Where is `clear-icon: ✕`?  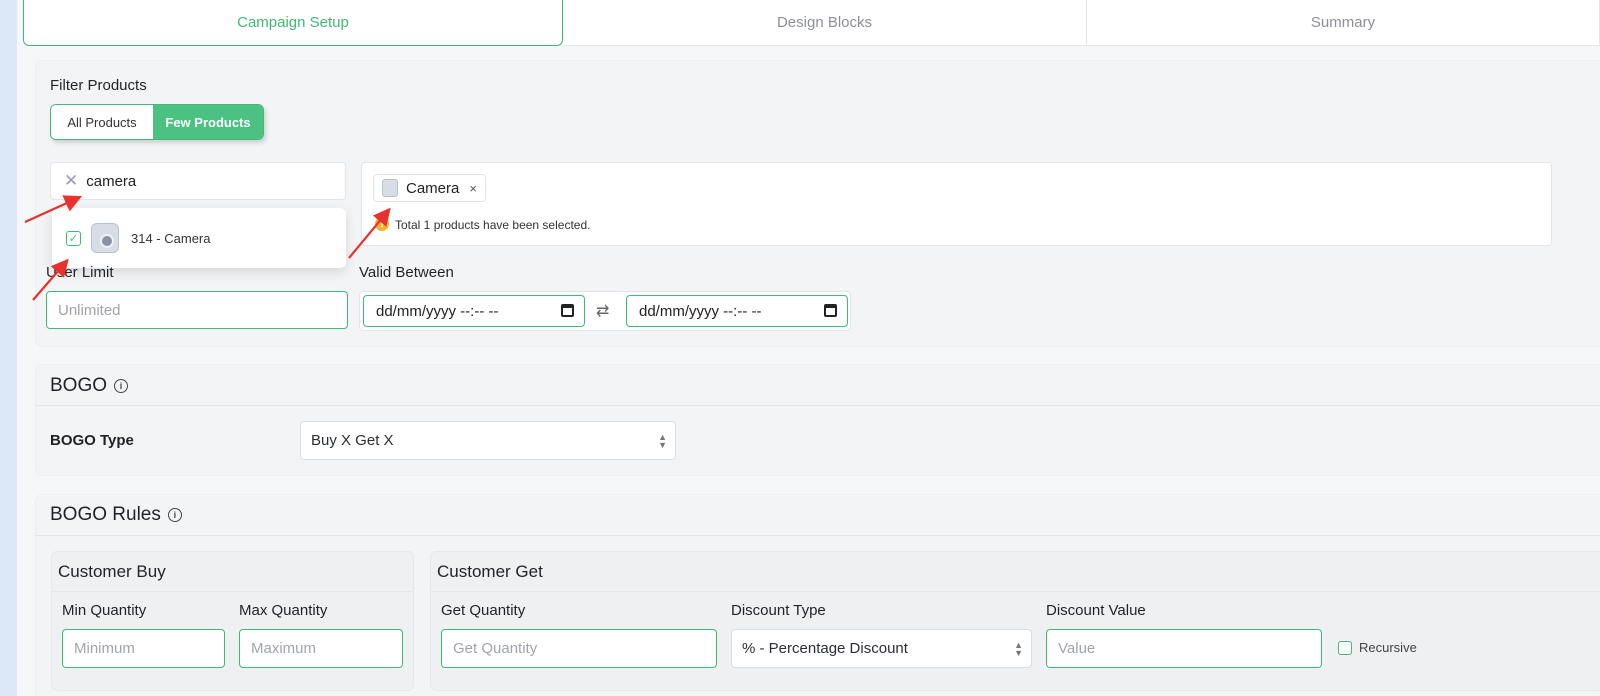 clear-icon: ✕ is located at coordinates (71, 181).